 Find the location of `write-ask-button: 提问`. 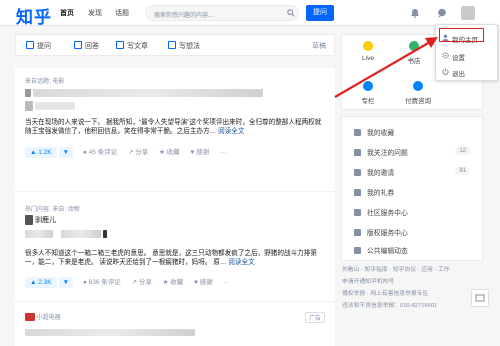

write-ask-button: 提问 is located at coordinates (38, 46).